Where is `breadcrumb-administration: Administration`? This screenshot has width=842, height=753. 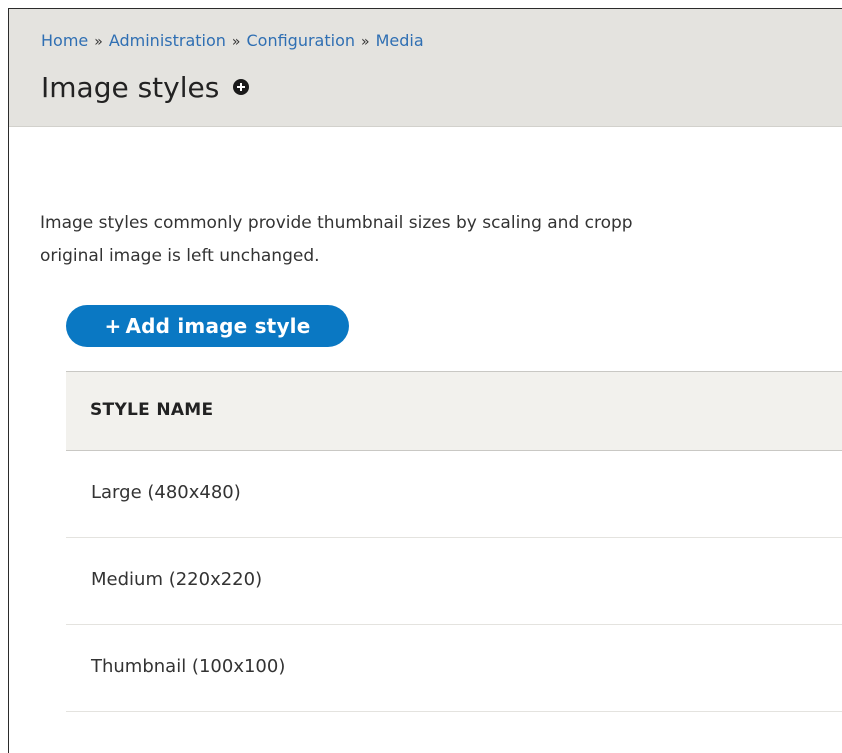 breadcrumb-administration: Administration is located at coordinates (167, 40).